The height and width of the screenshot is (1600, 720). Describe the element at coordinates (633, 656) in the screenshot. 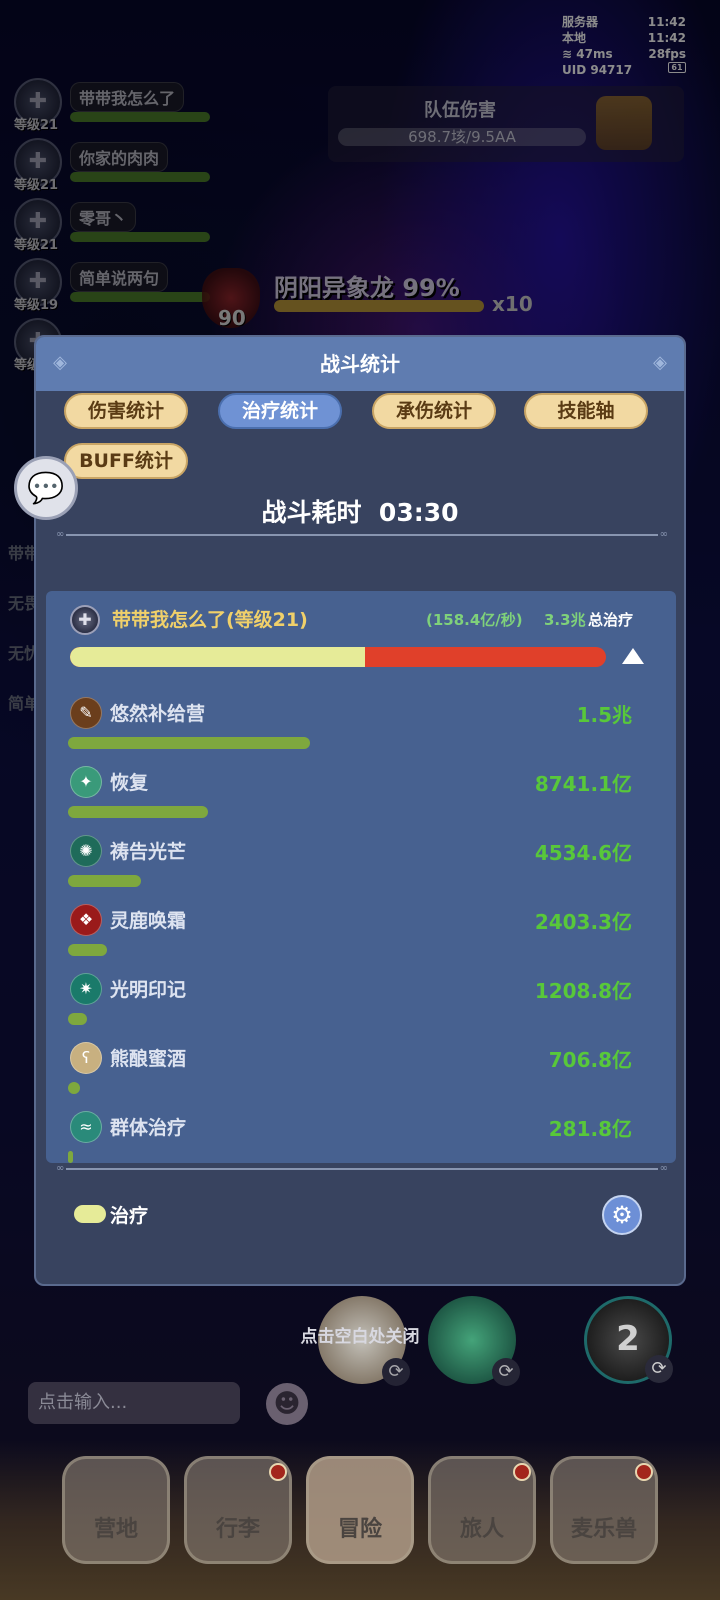

I see `collapse-triangle-icon` at that location.